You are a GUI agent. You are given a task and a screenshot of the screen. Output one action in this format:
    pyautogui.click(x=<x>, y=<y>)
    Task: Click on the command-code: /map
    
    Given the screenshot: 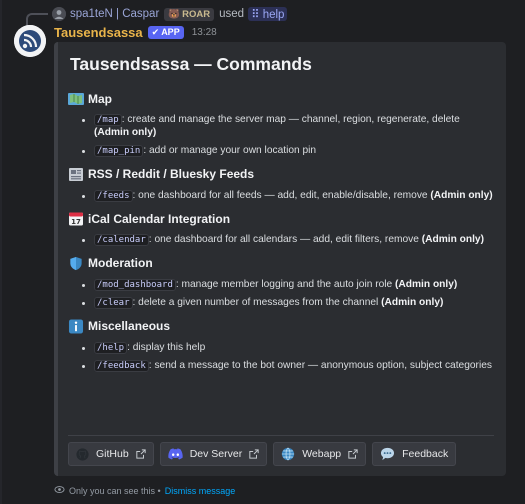 What is the action you would take?
    pyautogui.click(x=108, y=120)
    